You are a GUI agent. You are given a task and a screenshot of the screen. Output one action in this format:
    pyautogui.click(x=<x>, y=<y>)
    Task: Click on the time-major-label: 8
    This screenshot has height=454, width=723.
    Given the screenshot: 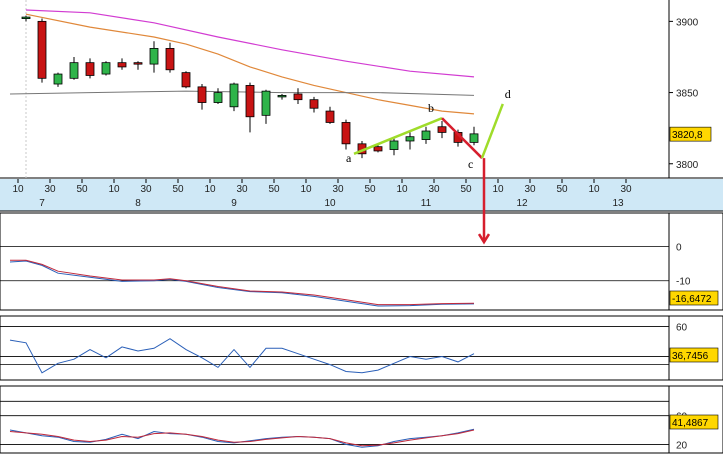 What is the action you would take?
    pyautogui.click(x=138, y=203)
    